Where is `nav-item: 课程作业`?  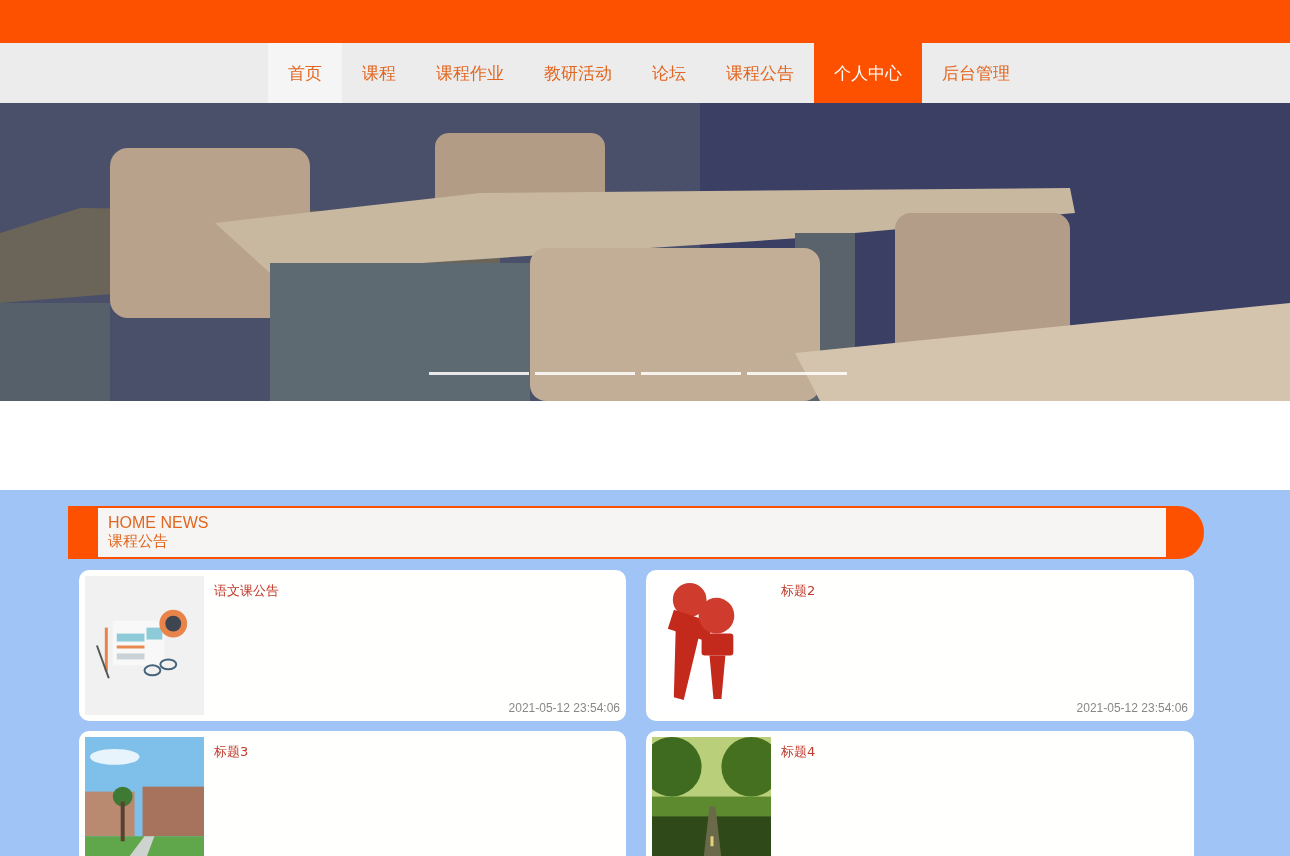
nav-item: 课程作业 is located at coordinates (470, 73).